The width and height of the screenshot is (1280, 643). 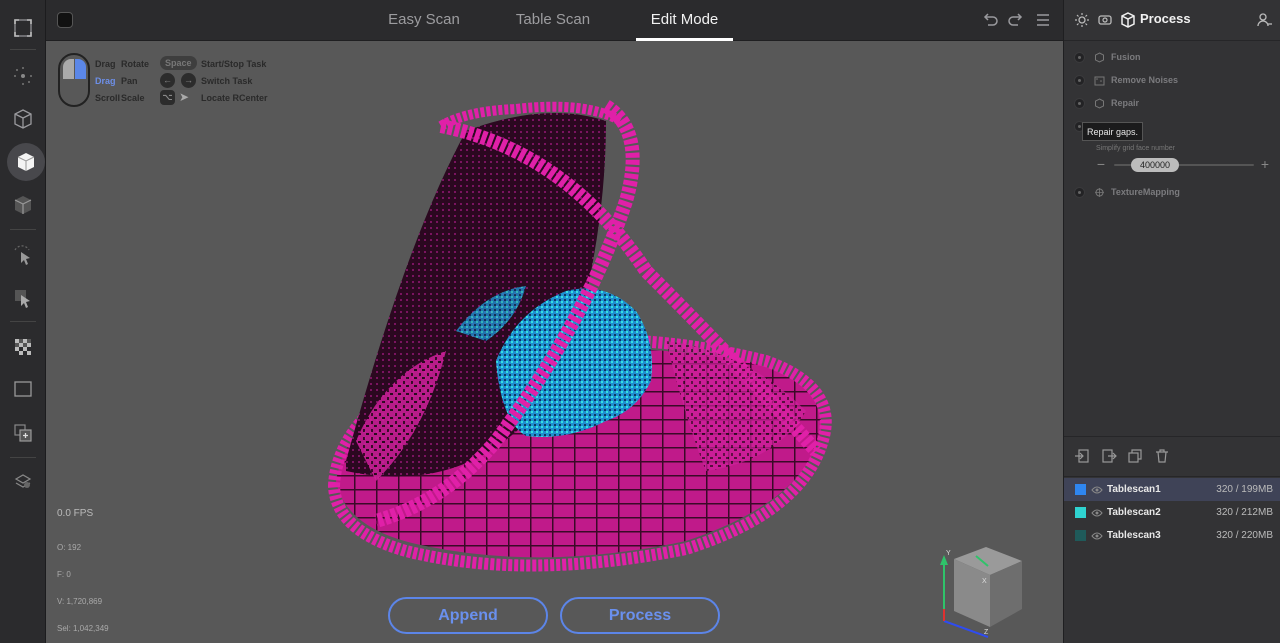 I want to click on repair-tooltip: Repair gaps., so click(x=1113, y=131).